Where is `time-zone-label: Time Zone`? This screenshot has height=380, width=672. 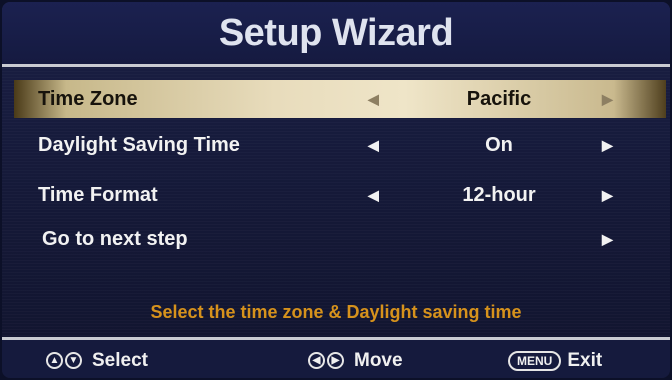
time-zone-label: Time Zone is located at coordinates (88, 99).